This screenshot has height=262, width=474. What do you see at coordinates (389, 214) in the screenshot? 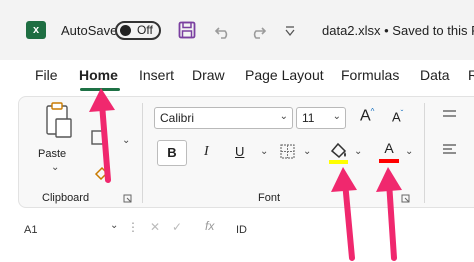
I see `annotation-arrow-font-color-icon` at bounding box center [389, 214].